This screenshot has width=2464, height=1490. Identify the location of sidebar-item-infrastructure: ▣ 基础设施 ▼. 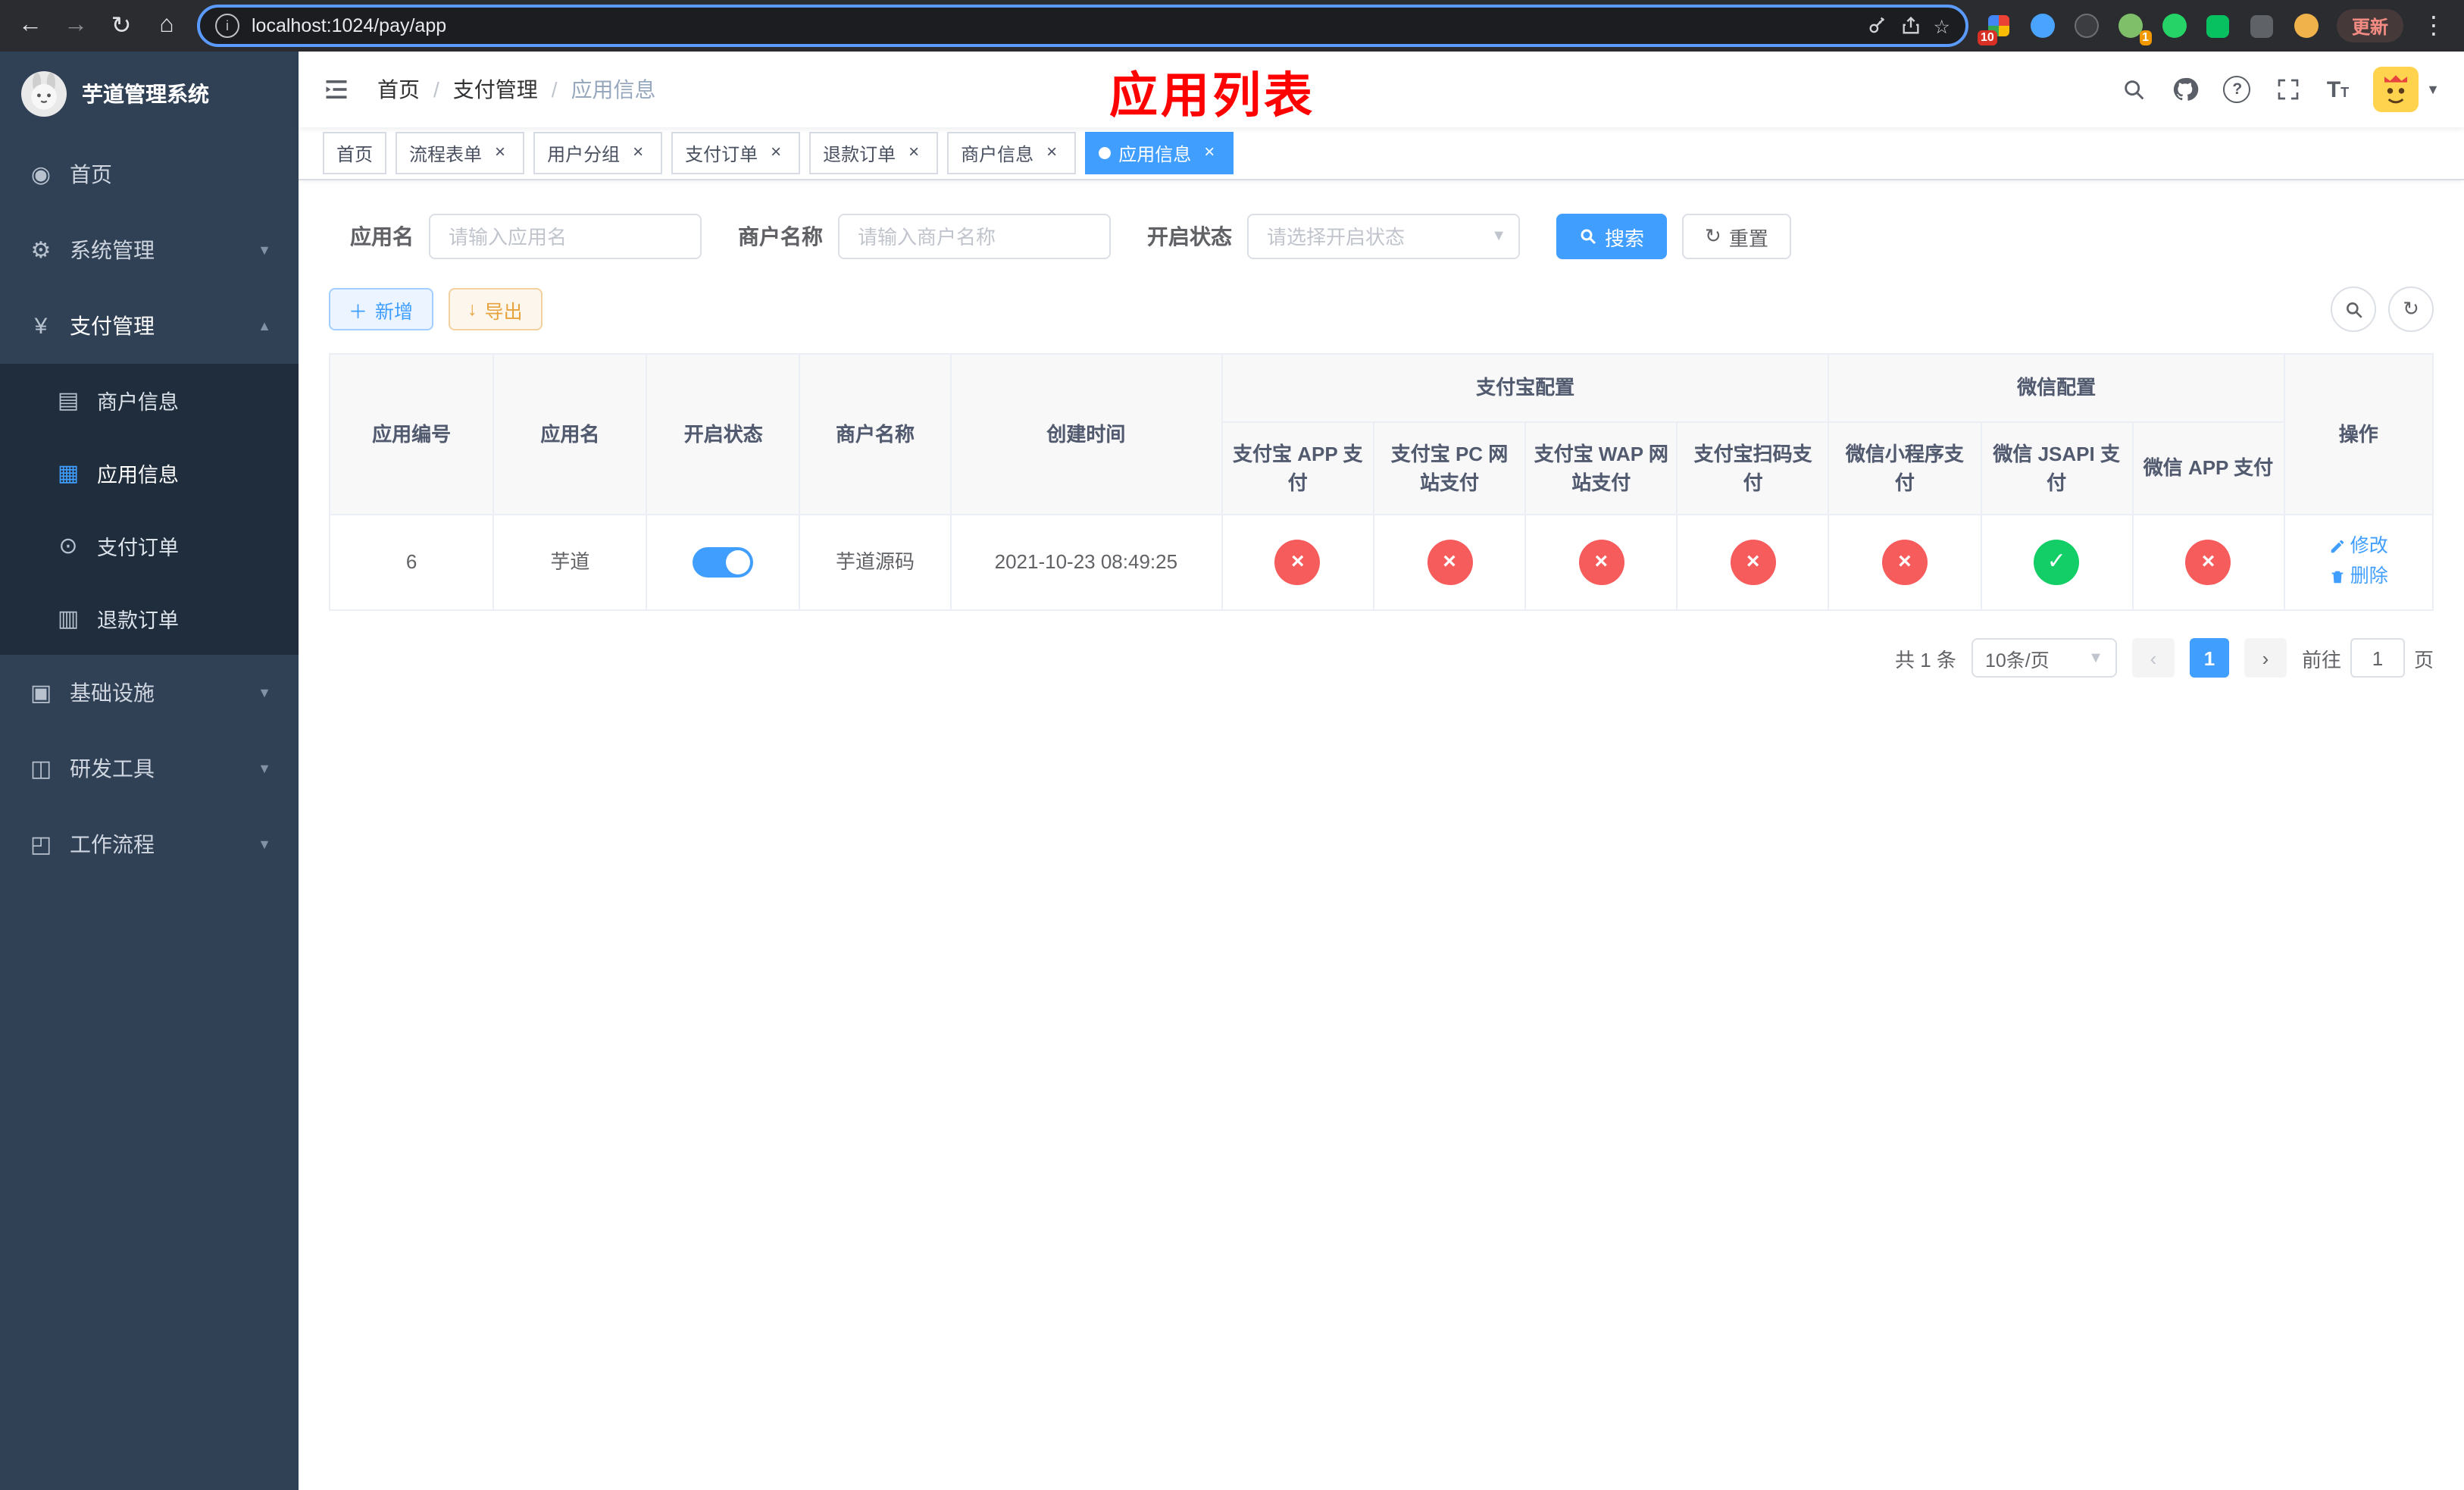
(149, 693).